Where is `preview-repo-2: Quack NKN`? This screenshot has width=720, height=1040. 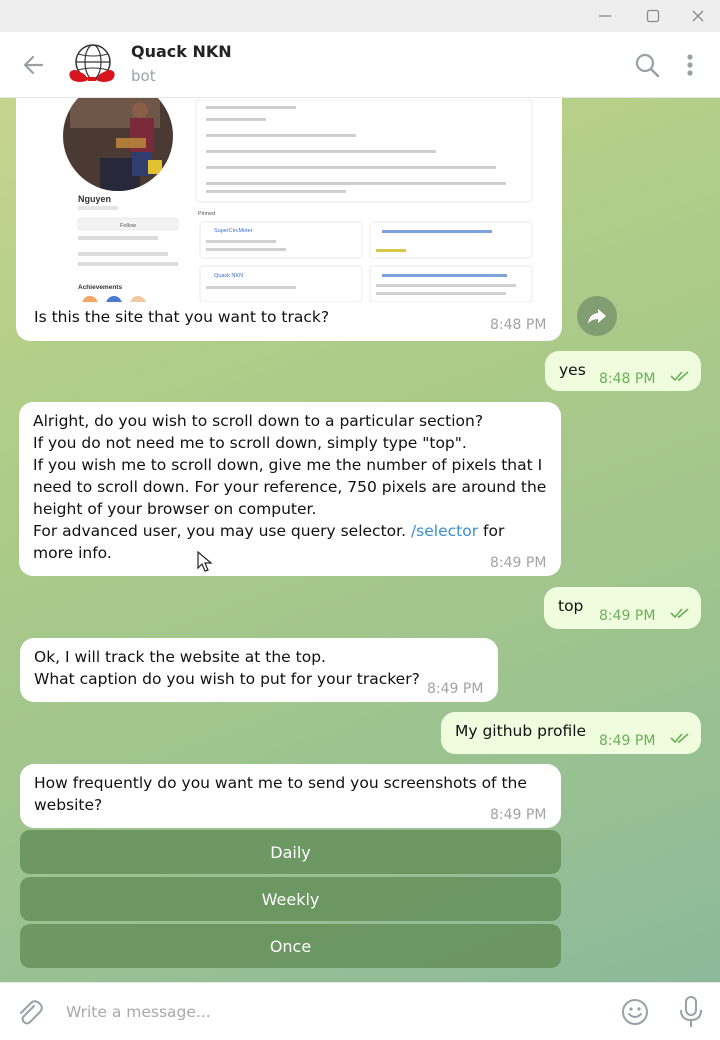
preview-repo-2: Quack NKN is located at coordinates (228, 276).